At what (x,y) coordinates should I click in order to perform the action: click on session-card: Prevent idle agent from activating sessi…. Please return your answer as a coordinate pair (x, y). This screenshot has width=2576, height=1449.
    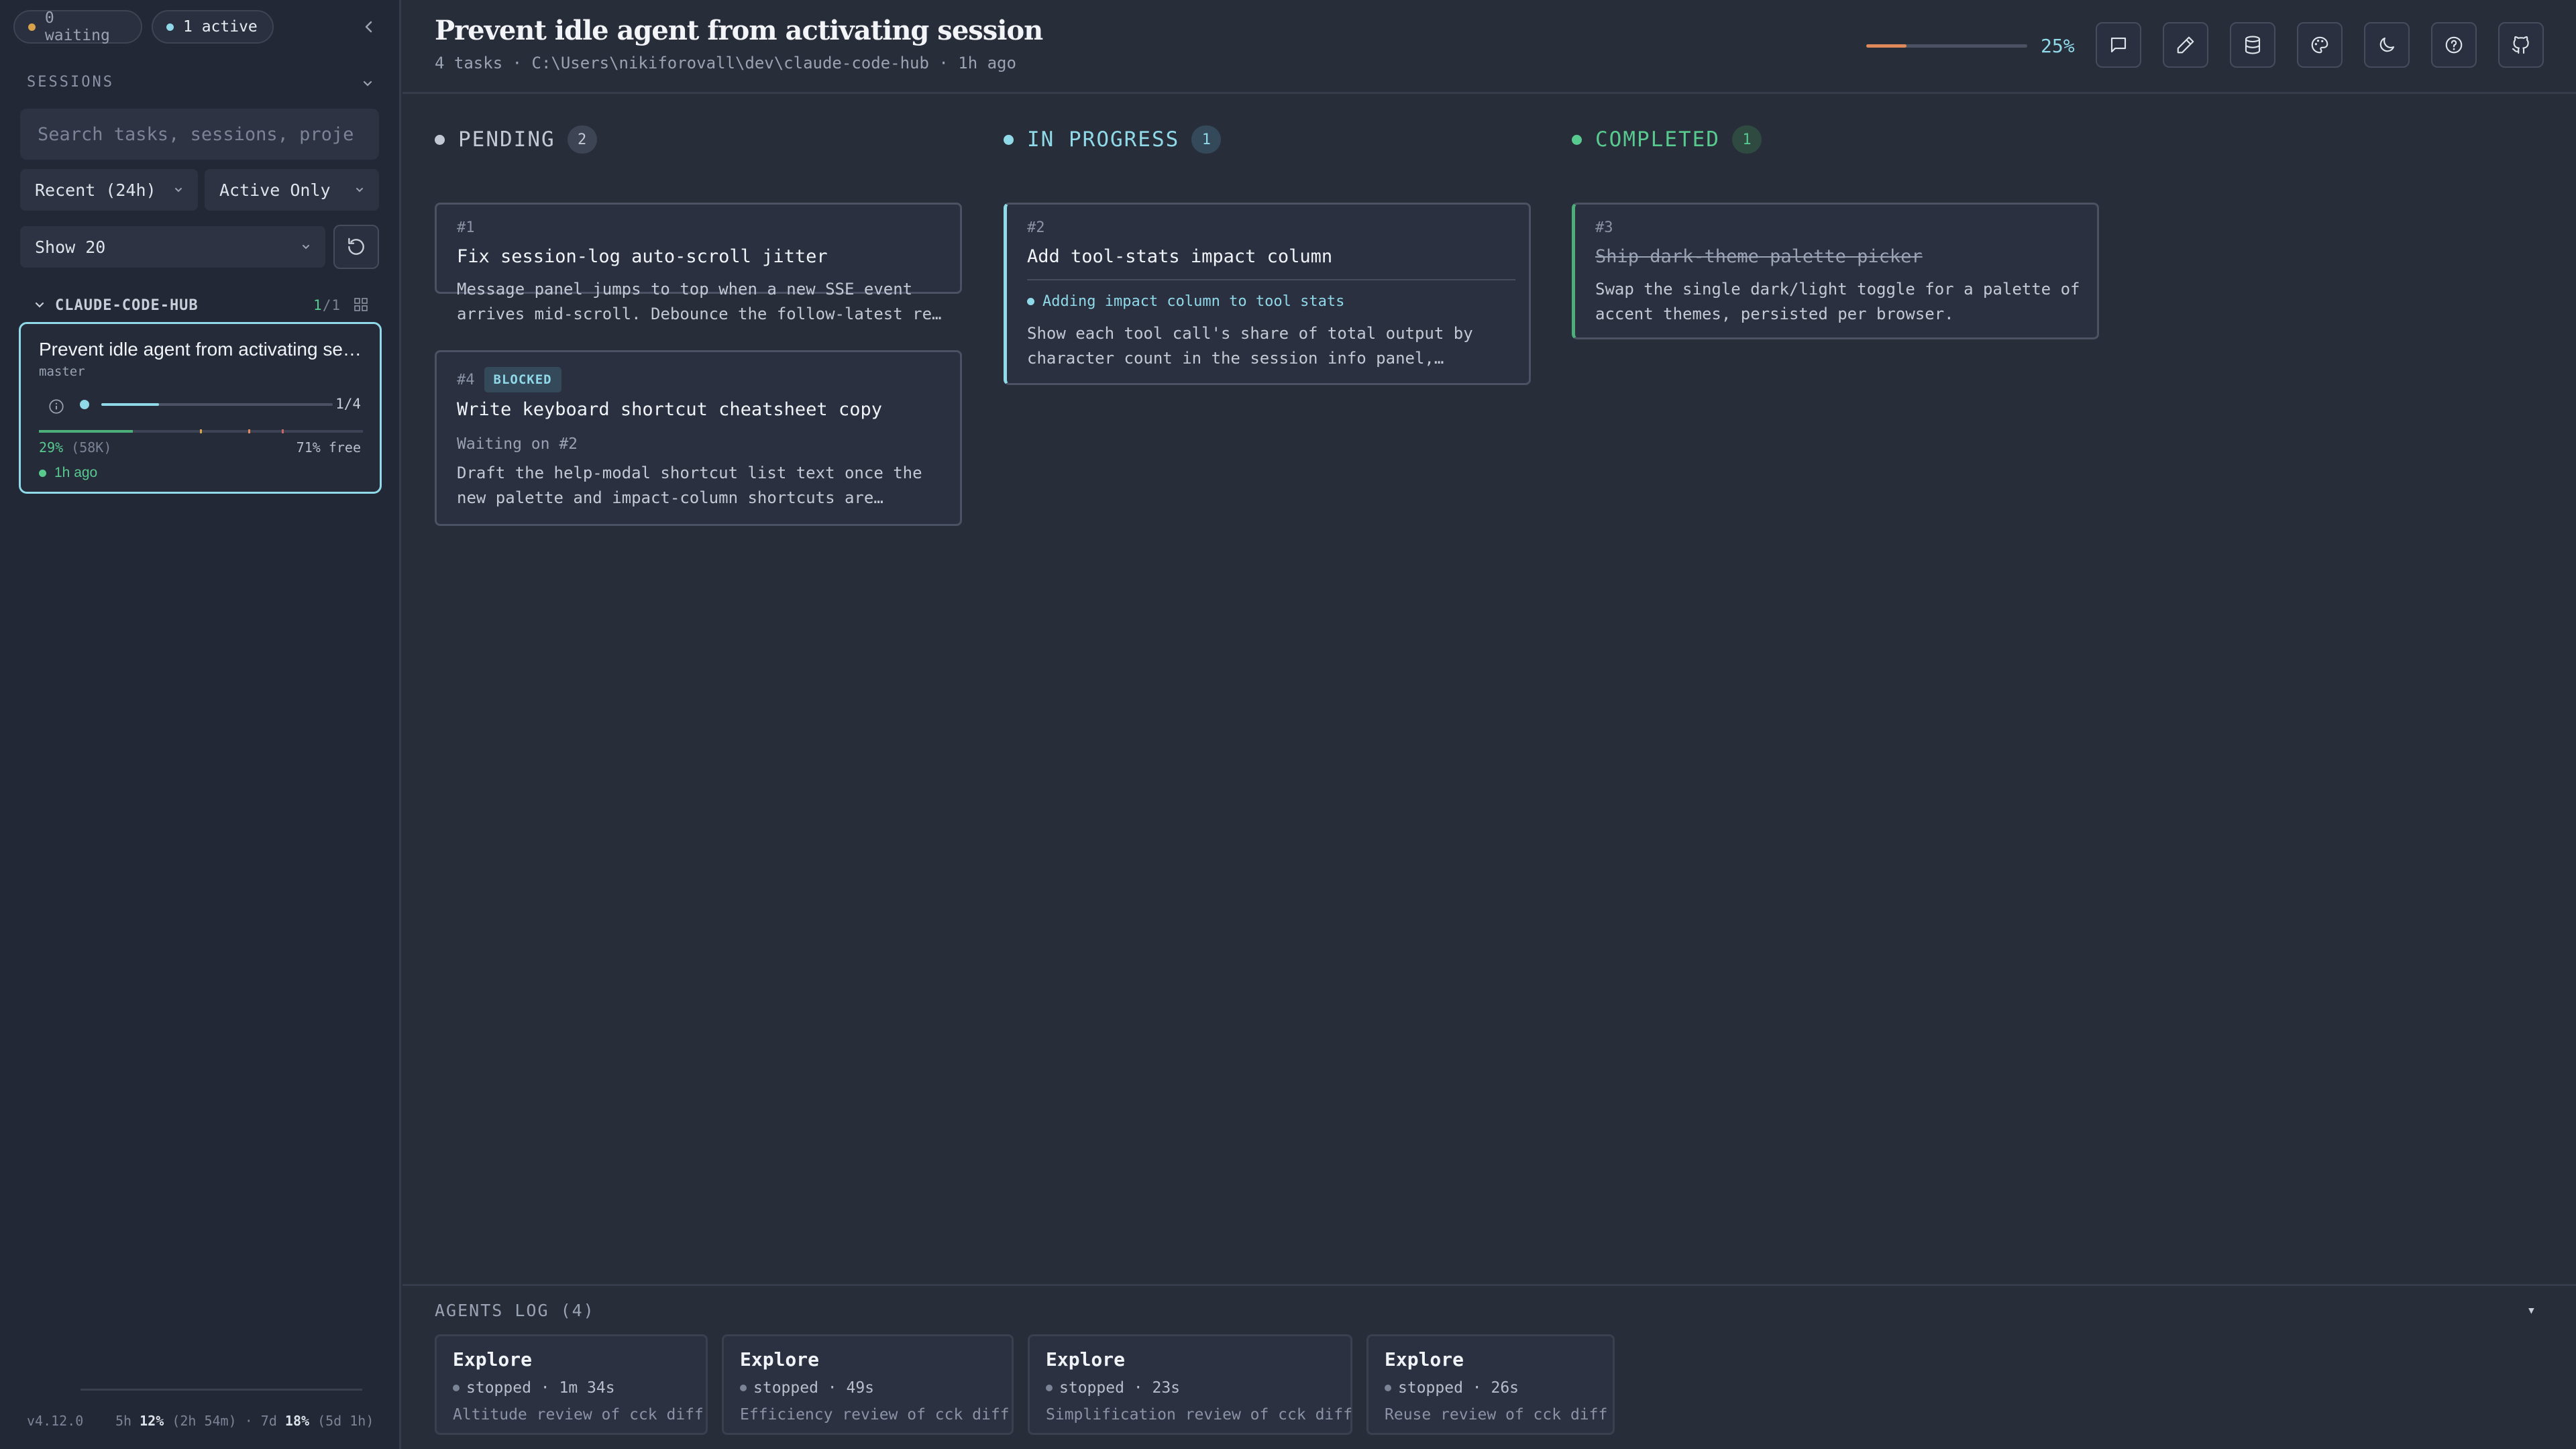
    Looking at the image, I should click on (200, 408).